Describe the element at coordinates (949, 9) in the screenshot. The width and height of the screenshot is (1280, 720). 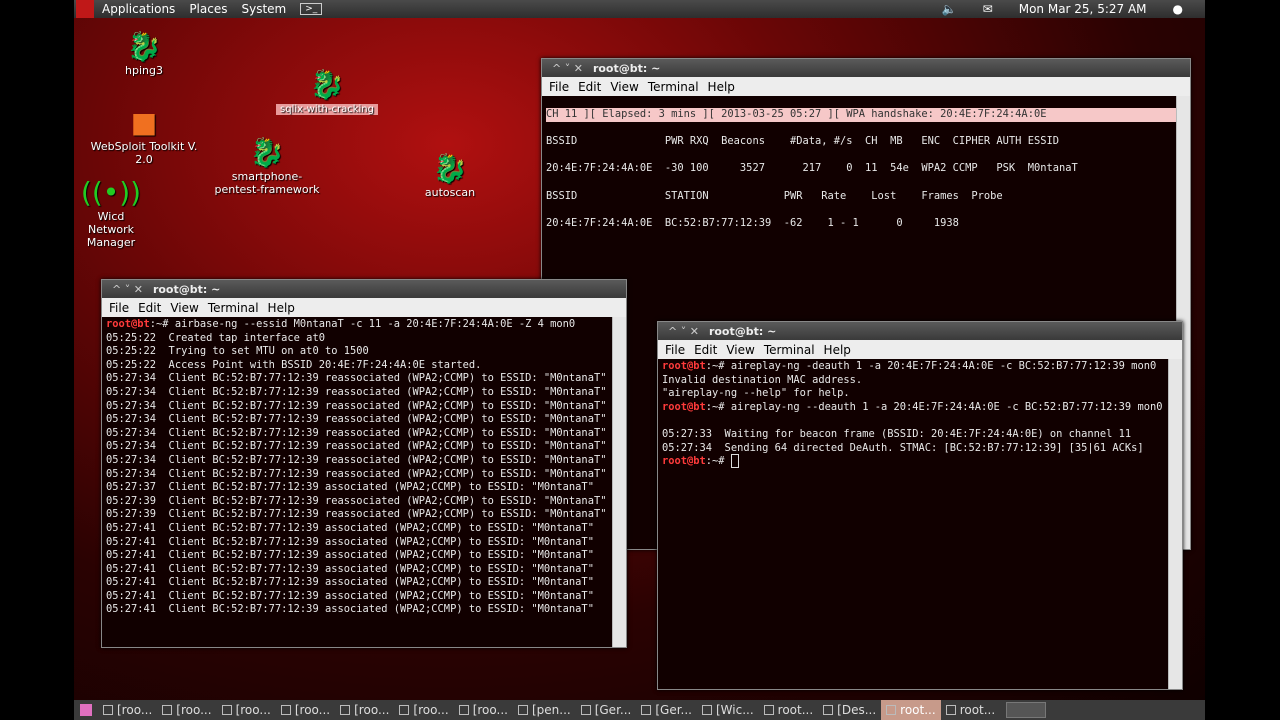
I see `volume-icon: 🔈` at that location.